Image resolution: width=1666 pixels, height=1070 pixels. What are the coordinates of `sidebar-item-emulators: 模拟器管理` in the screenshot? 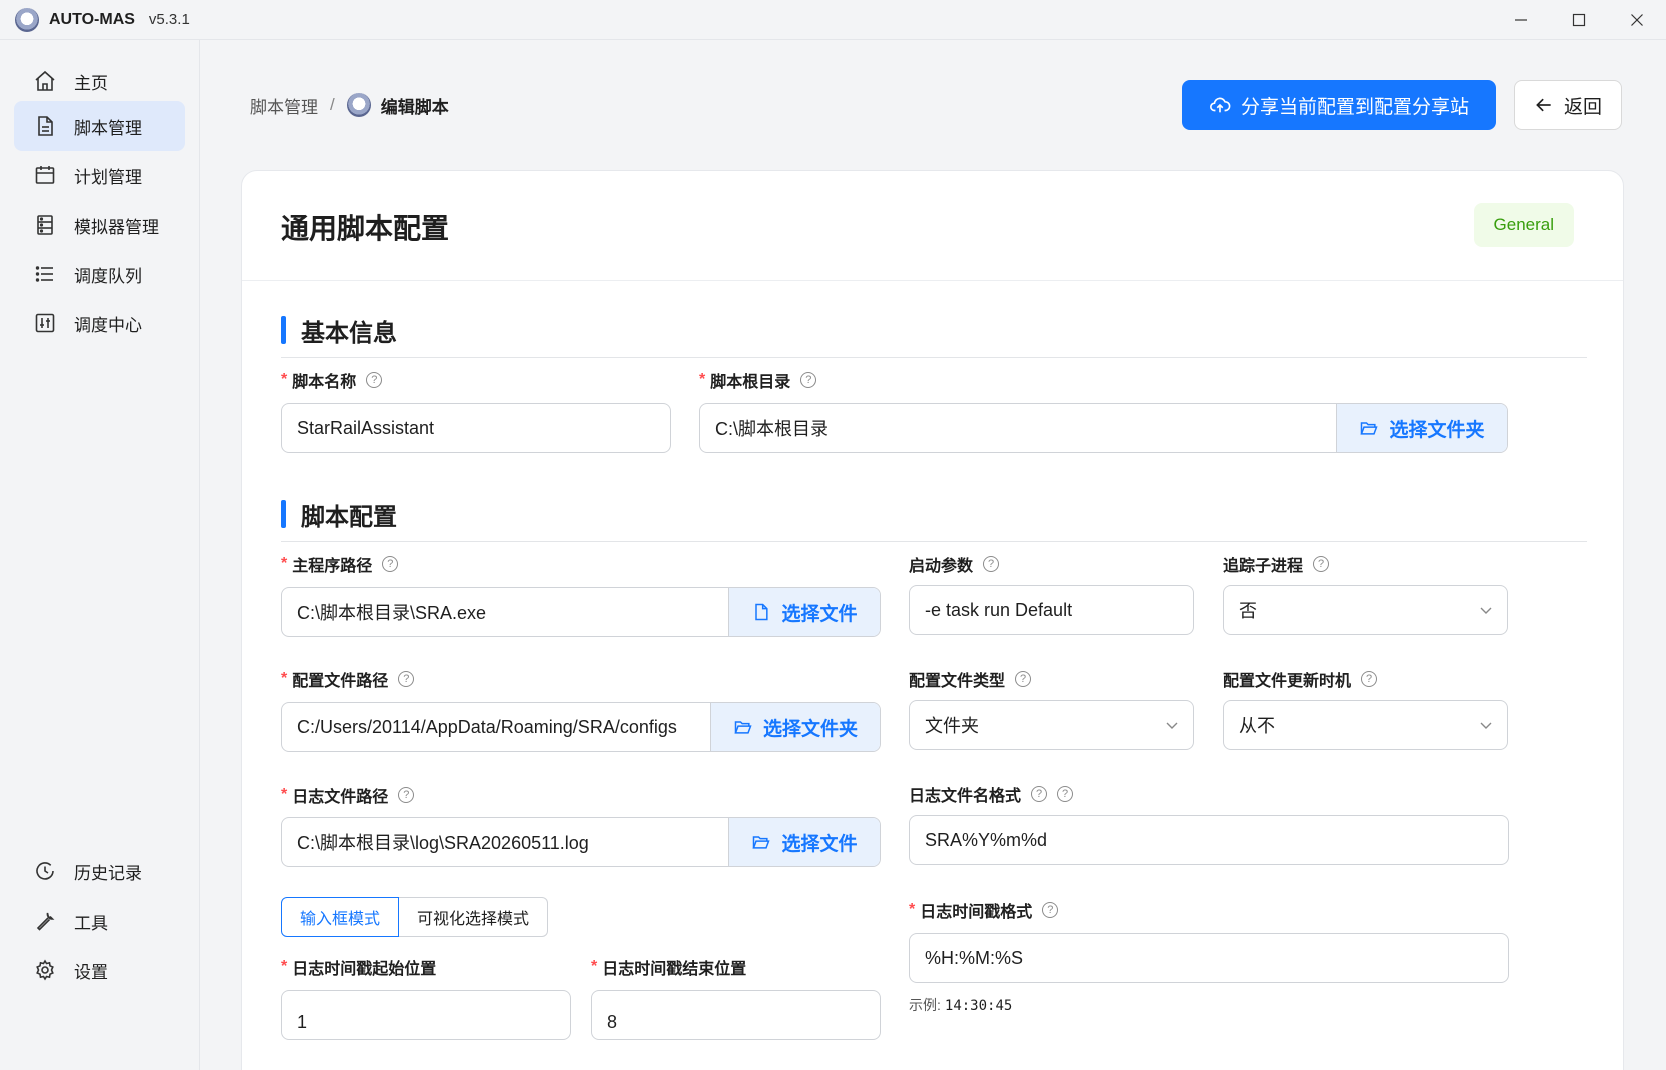 It's located at (99, 225).